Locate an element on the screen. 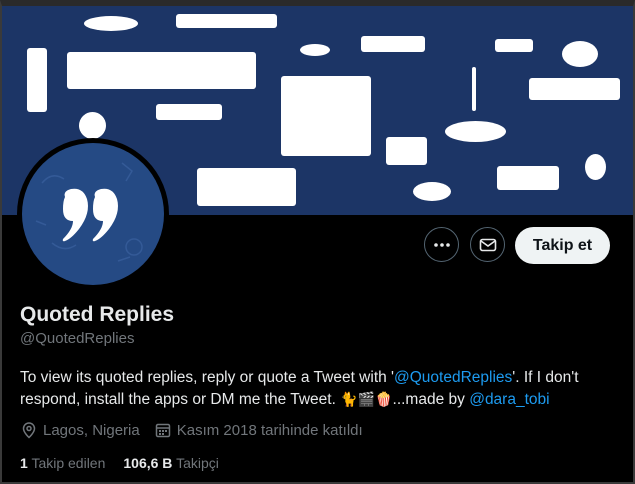  join-date: Kasım 2018 tarihinde katıldı is located at coordinates (258, 430).